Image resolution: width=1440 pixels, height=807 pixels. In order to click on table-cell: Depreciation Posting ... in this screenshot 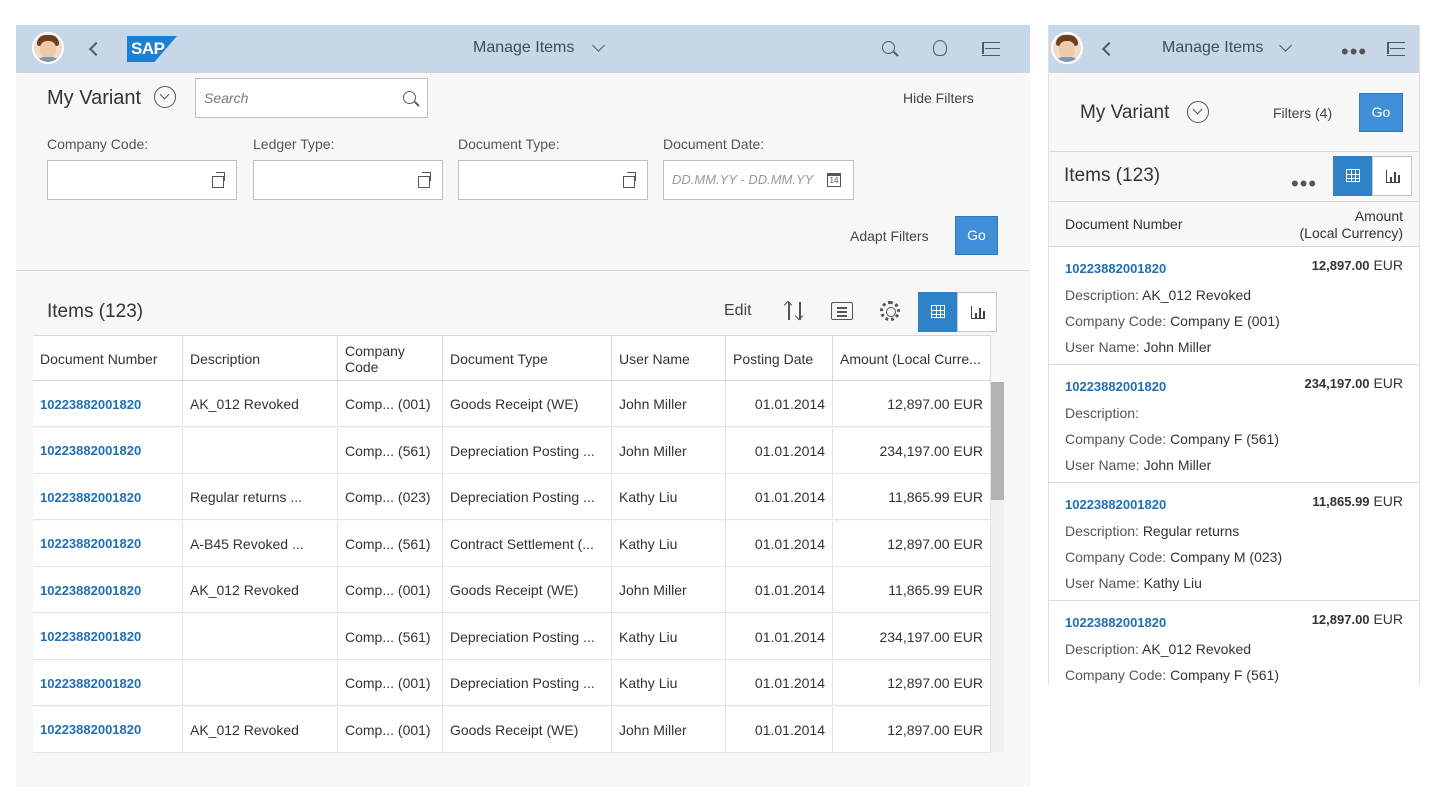, I will do `click(527, 636)`.